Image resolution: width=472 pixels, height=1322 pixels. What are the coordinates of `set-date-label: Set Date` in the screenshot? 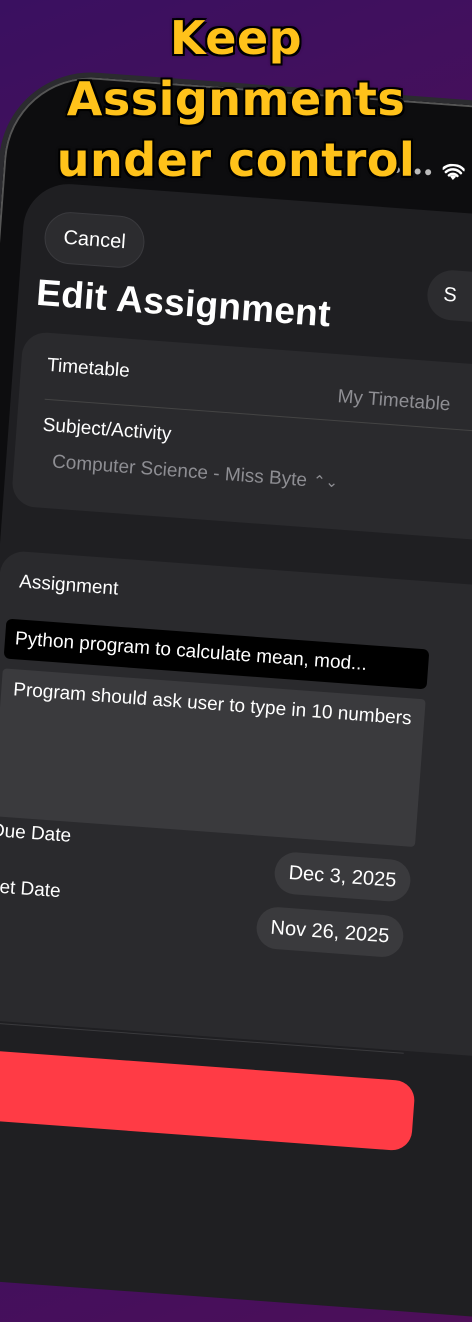 It's located at (31, 889).